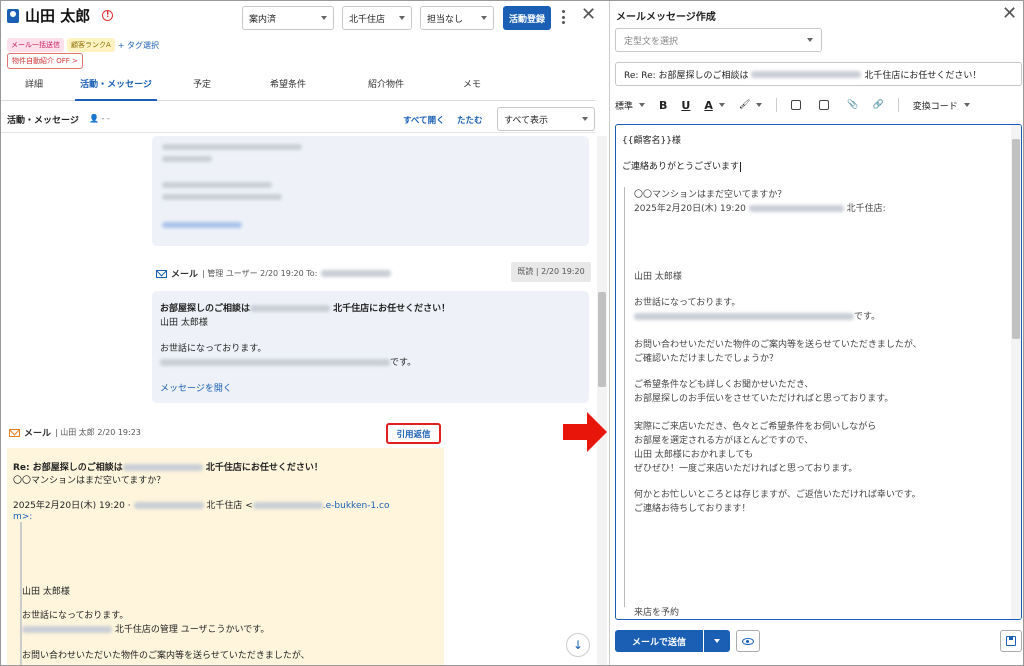 The image size is (1024, 666). Describe the element at coordinates (666, 17) in the screenshot. I see `compose-title: メールメッセージ作成` at that location.